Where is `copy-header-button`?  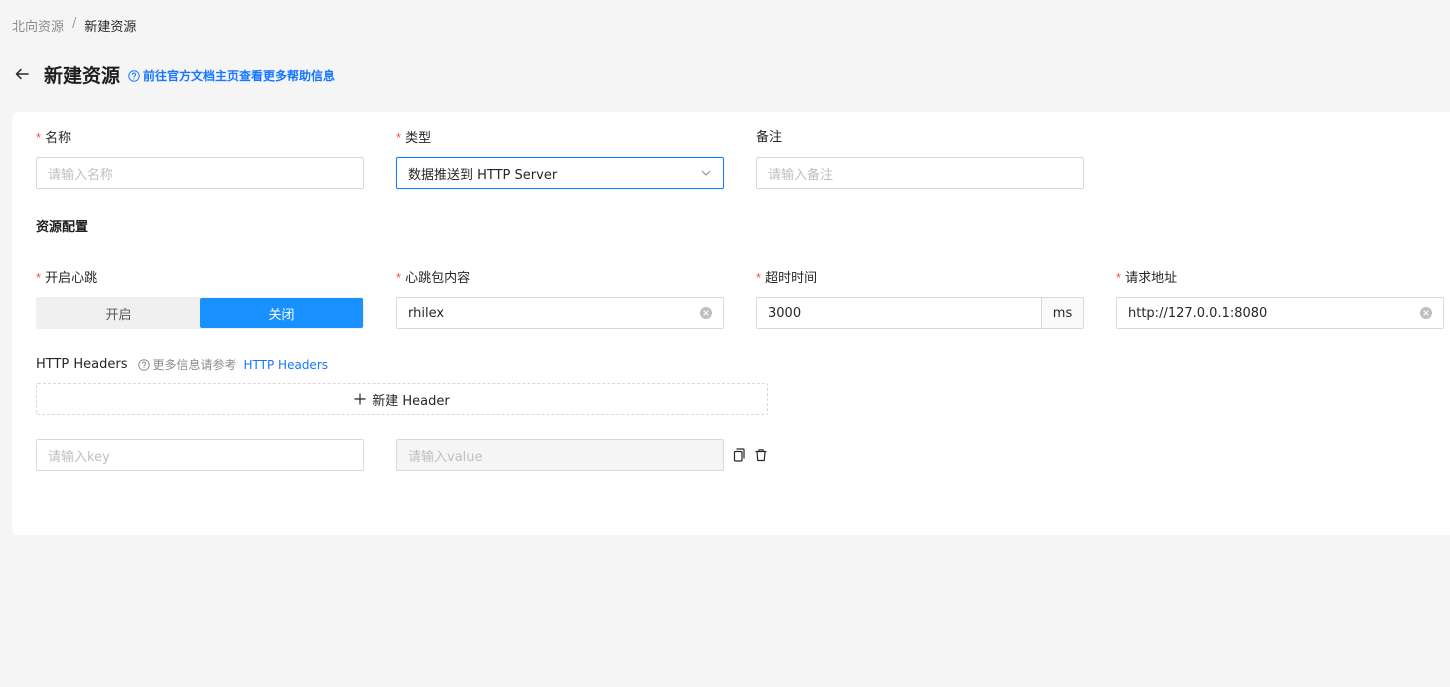
copy-header-button is located at coordinates (739, 455).